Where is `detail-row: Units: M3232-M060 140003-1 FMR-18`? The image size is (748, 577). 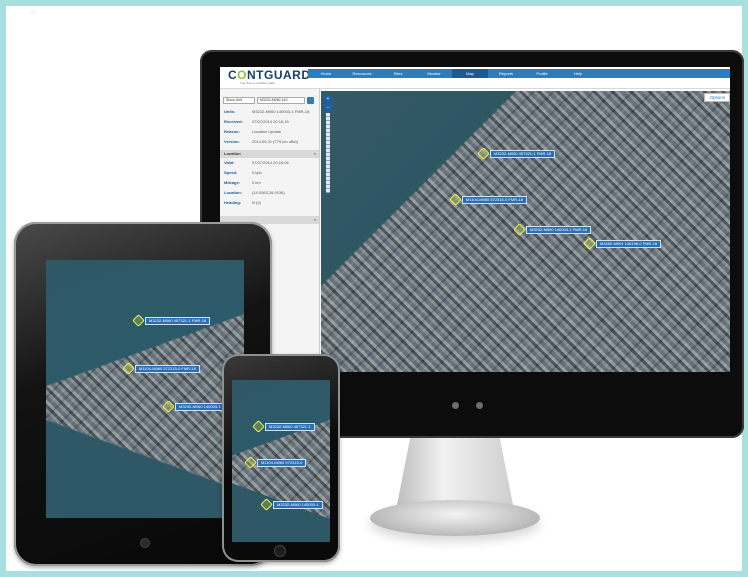 detail-row: Units: M3232-M060 140003-1 FMR-18 is located at coordinates (267, 111).